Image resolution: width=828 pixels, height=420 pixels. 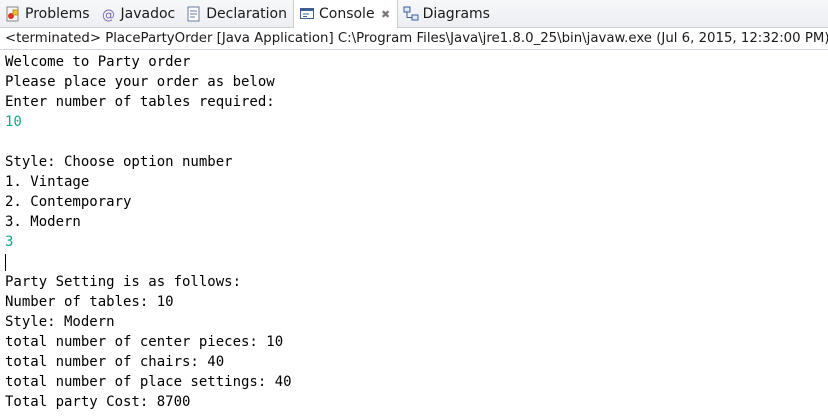 What do you see at coordinates (68, 202) in the screenshot?
I see `console-line: 2. Contemporary` at bounding box center [68, 202].